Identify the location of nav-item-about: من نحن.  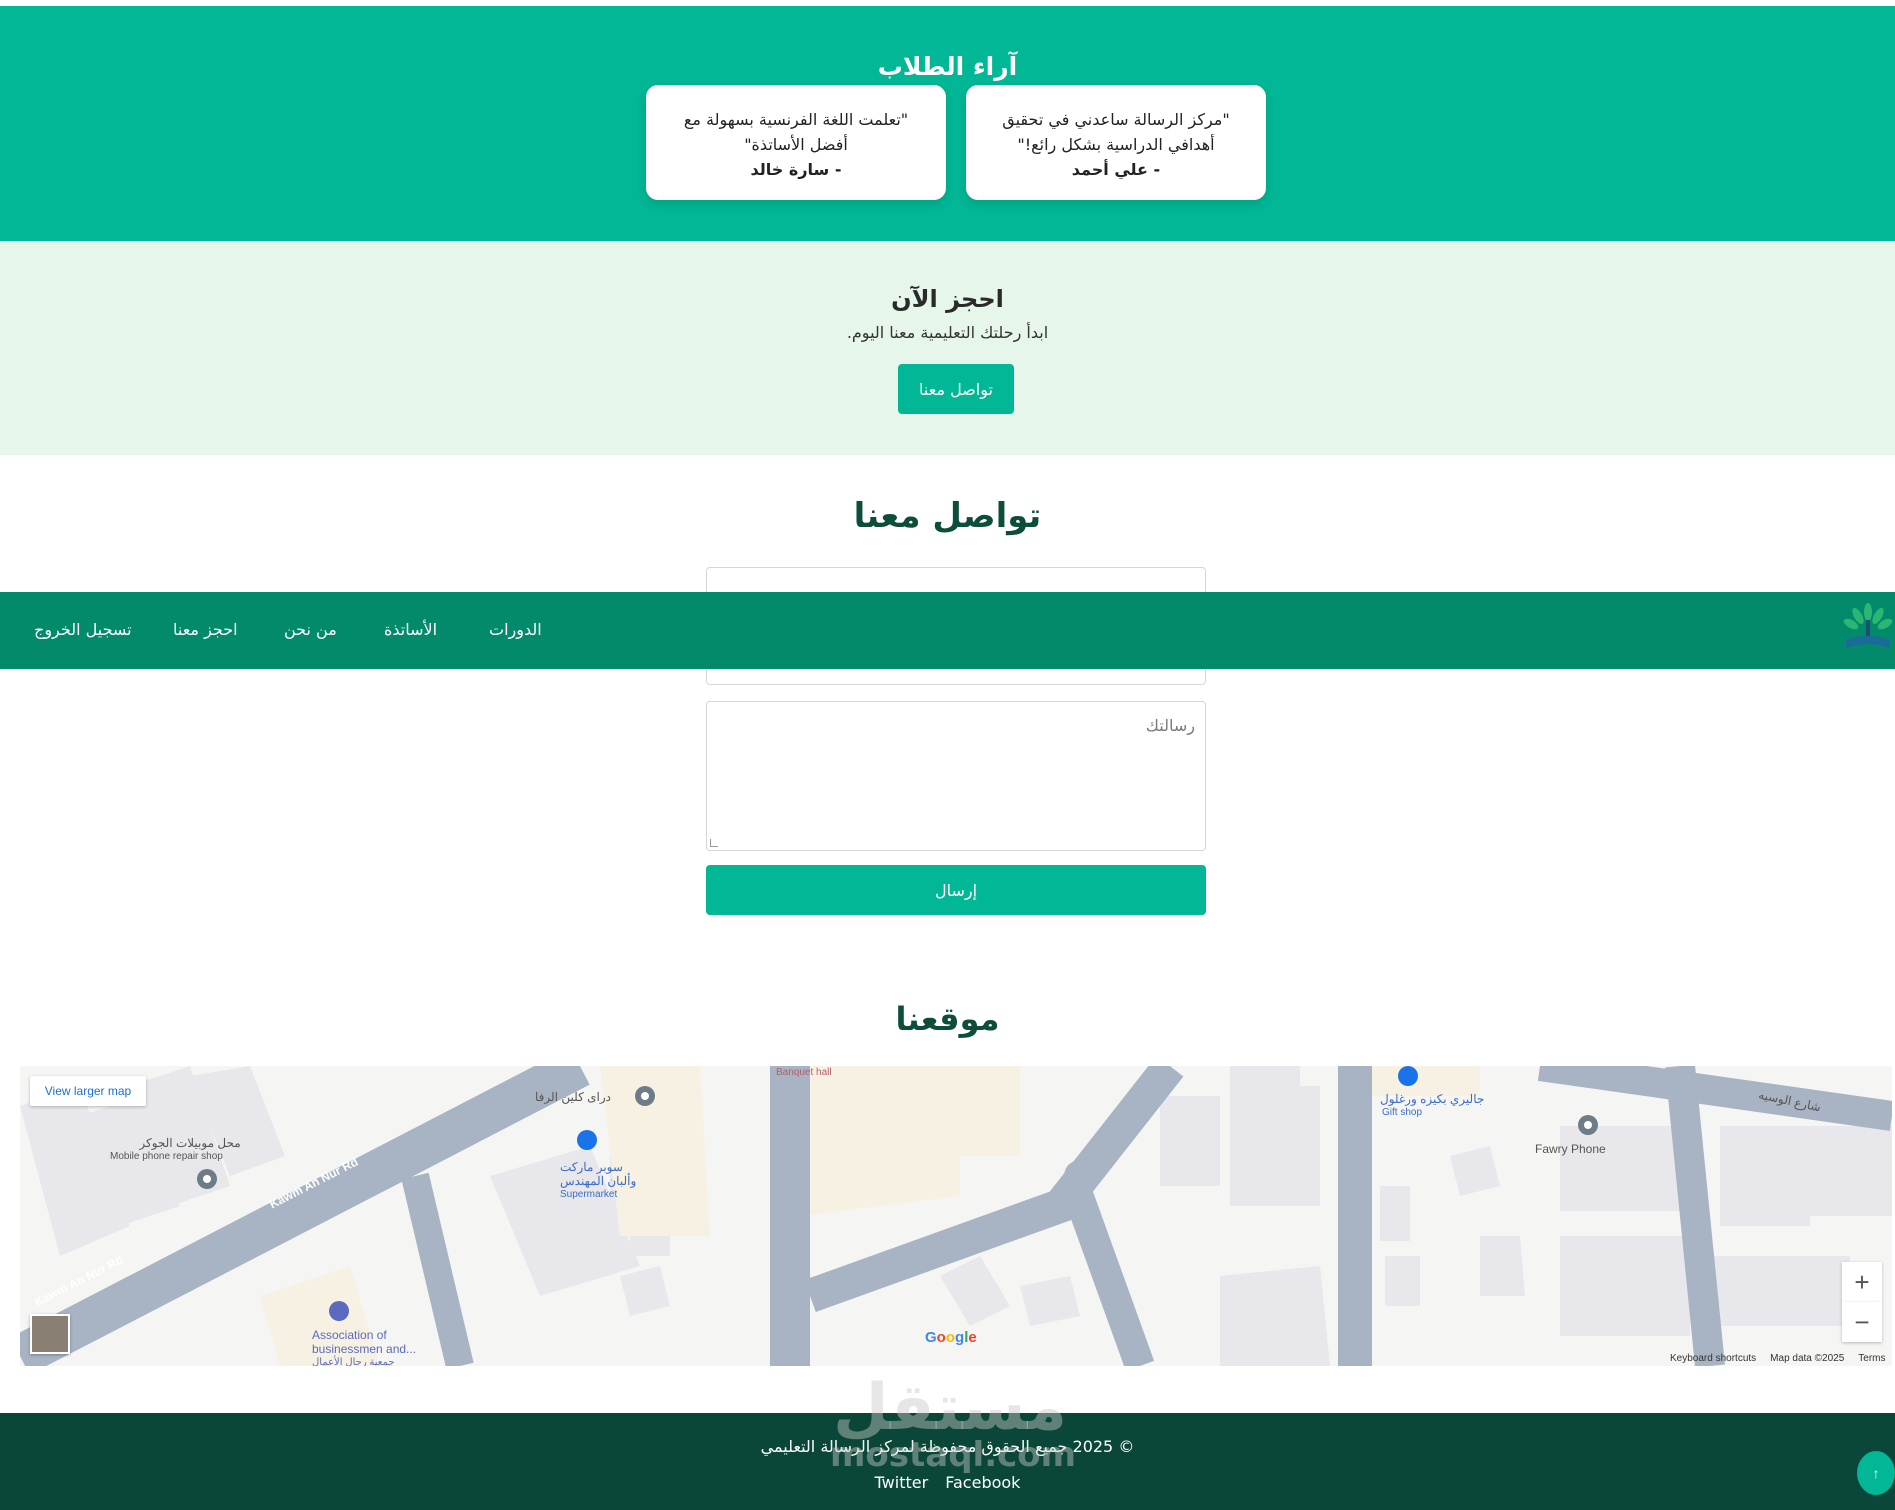
(310, 629).